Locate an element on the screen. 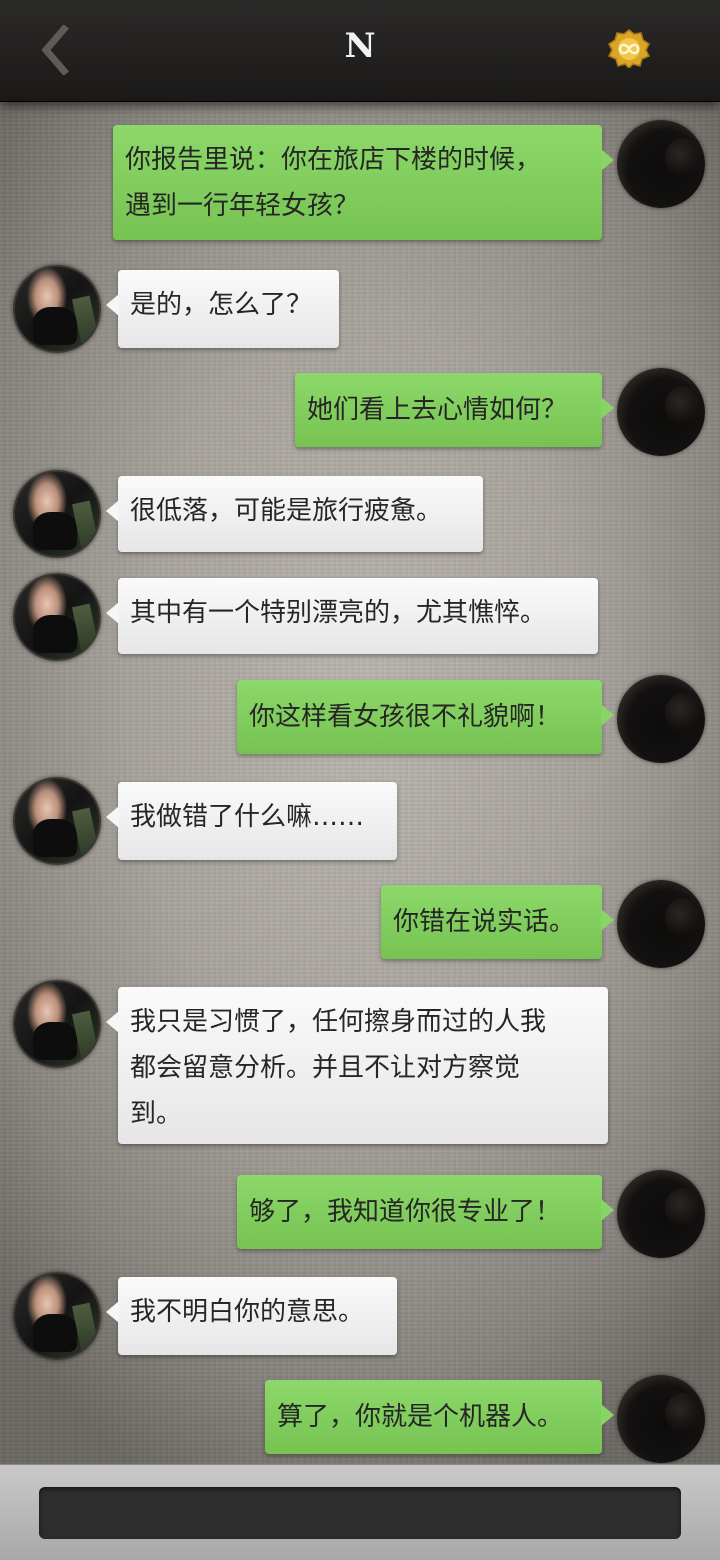  message-input is located at coordinates (360, 1513).